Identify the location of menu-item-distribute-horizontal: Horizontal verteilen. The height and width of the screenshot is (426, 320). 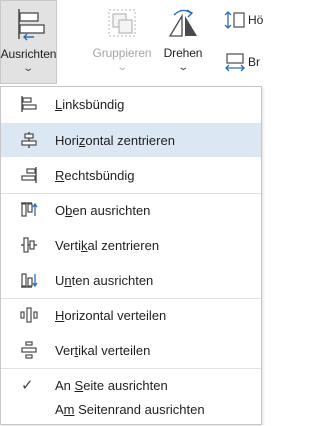
(131, 315).